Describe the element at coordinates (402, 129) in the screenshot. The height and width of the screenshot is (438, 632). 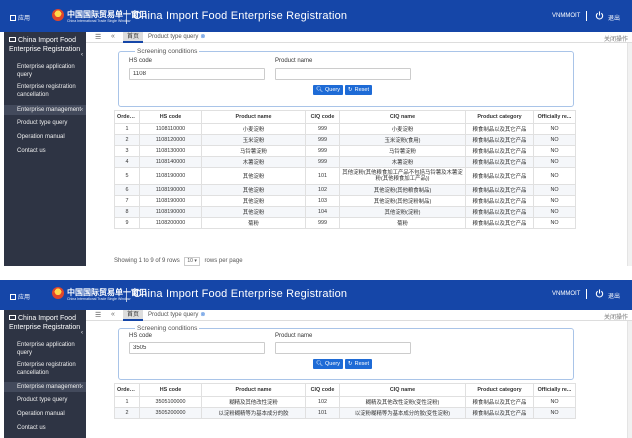
I see `cell-ciq-name: 小麦淀粉` at that location.